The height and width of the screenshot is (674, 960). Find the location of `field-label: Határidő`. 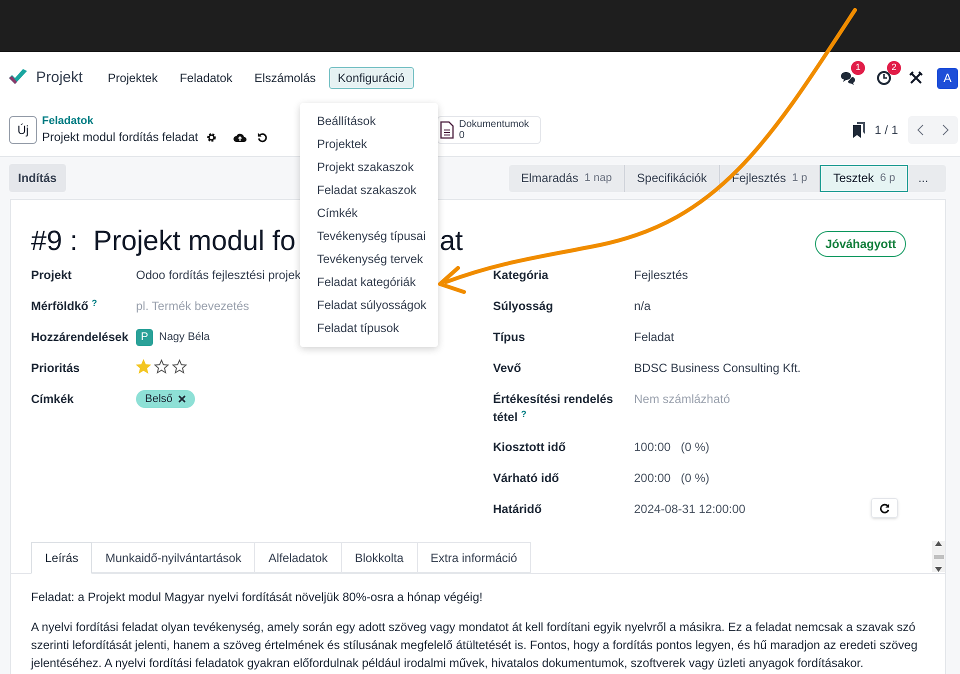

field-label: Határidő is located at coordinates (518, 509).